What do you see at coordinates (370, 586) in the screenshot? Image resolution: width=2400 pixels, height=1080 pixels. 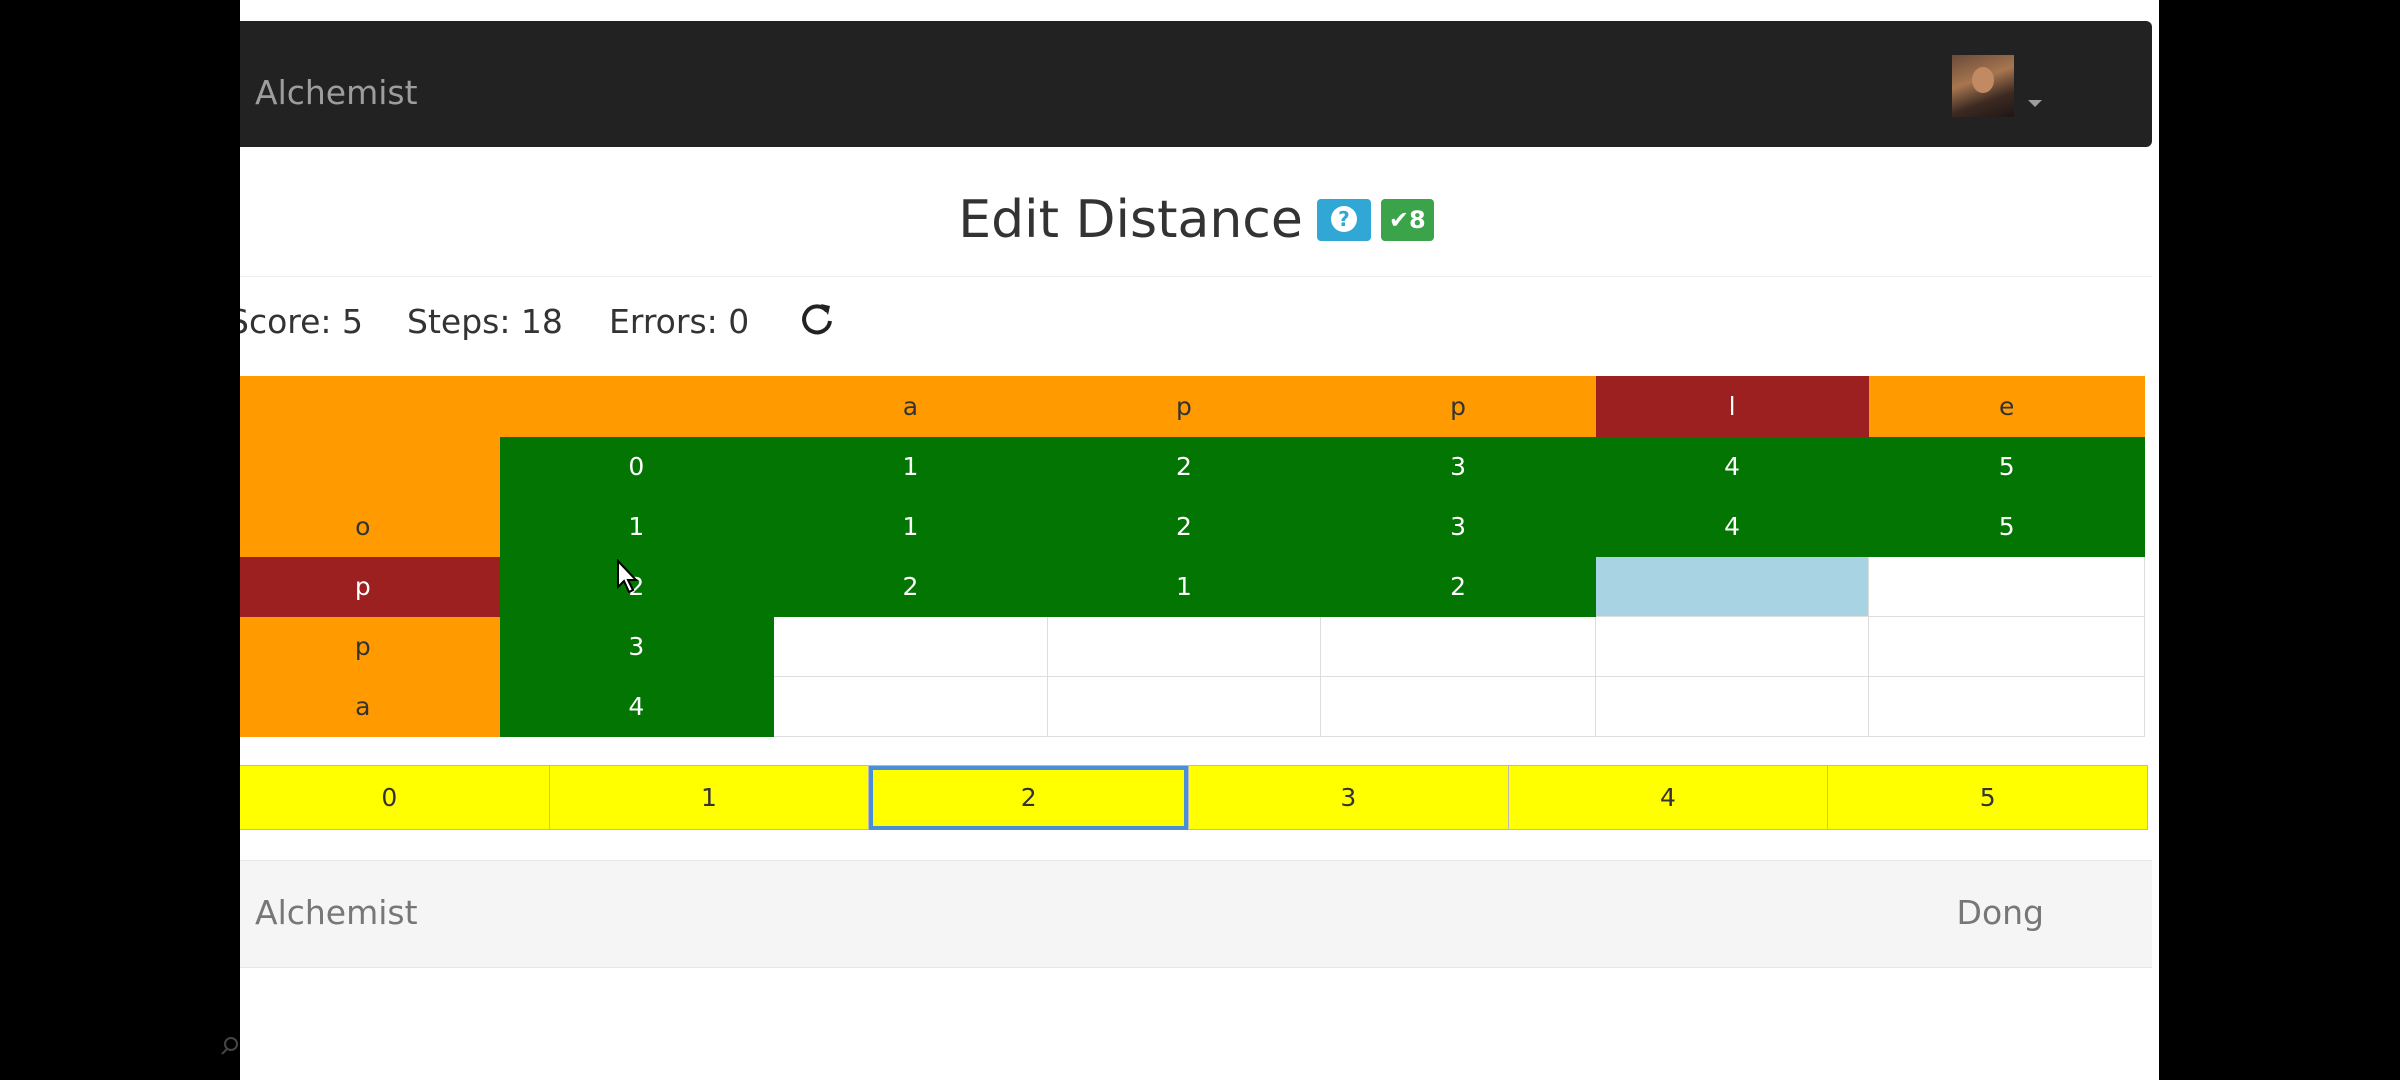 I see `row-label-highlighted: p` at bounding box center [370, 586].